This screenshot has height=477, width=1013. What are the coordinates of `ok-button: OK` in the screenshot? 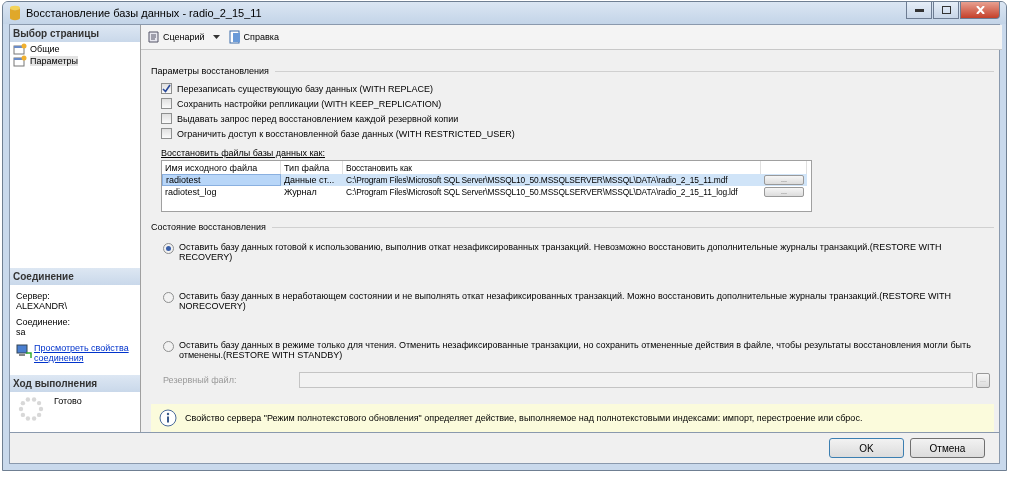 It's located at (866, 448).